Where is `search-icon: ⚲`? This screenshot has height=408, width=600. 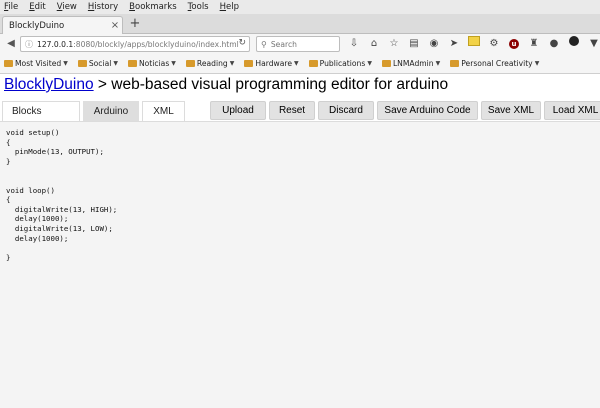
search-icon: ⚲ is located at coordinates (264, 44).